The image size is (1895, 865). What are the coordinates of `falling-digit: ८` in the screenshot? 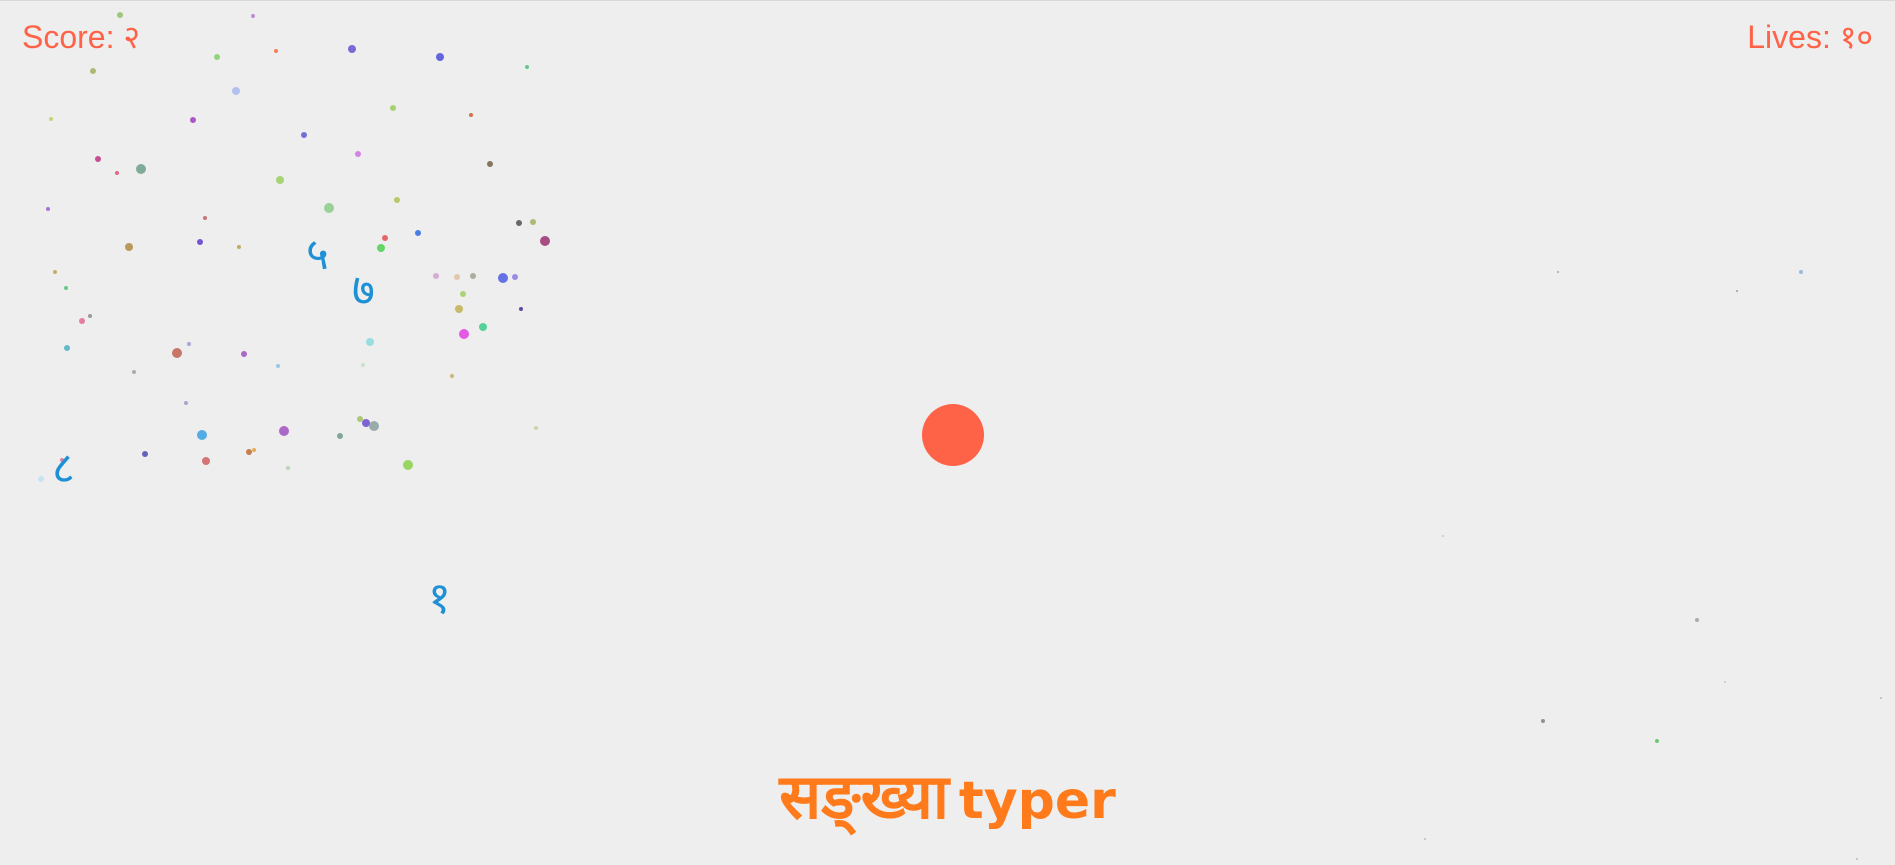 It's located at (63, 468).